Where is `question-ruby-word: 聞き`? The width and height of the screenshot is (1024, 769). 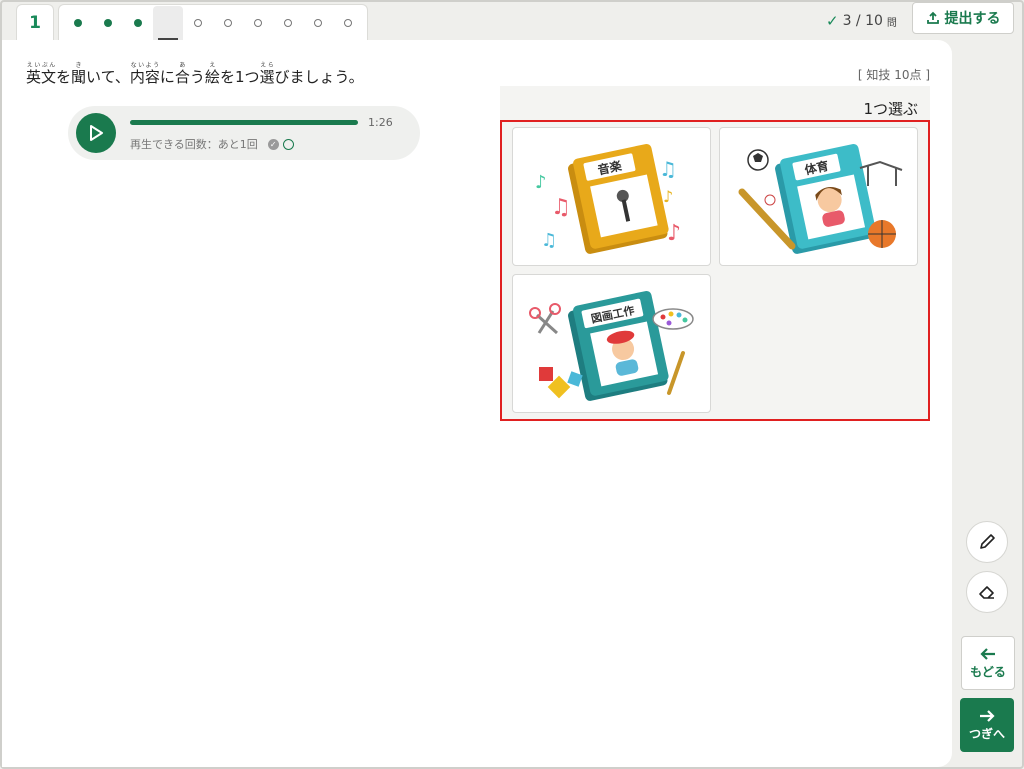
question-ruby-word: 聞き is located at coordinates (78, 74).